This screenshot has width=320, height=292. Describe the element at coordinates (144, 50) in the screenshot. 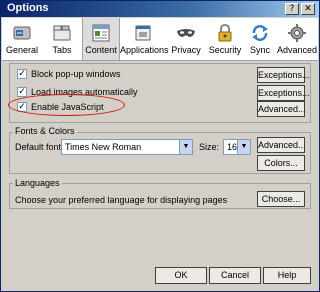

I see `tab-applications-label: Applications` at that location.